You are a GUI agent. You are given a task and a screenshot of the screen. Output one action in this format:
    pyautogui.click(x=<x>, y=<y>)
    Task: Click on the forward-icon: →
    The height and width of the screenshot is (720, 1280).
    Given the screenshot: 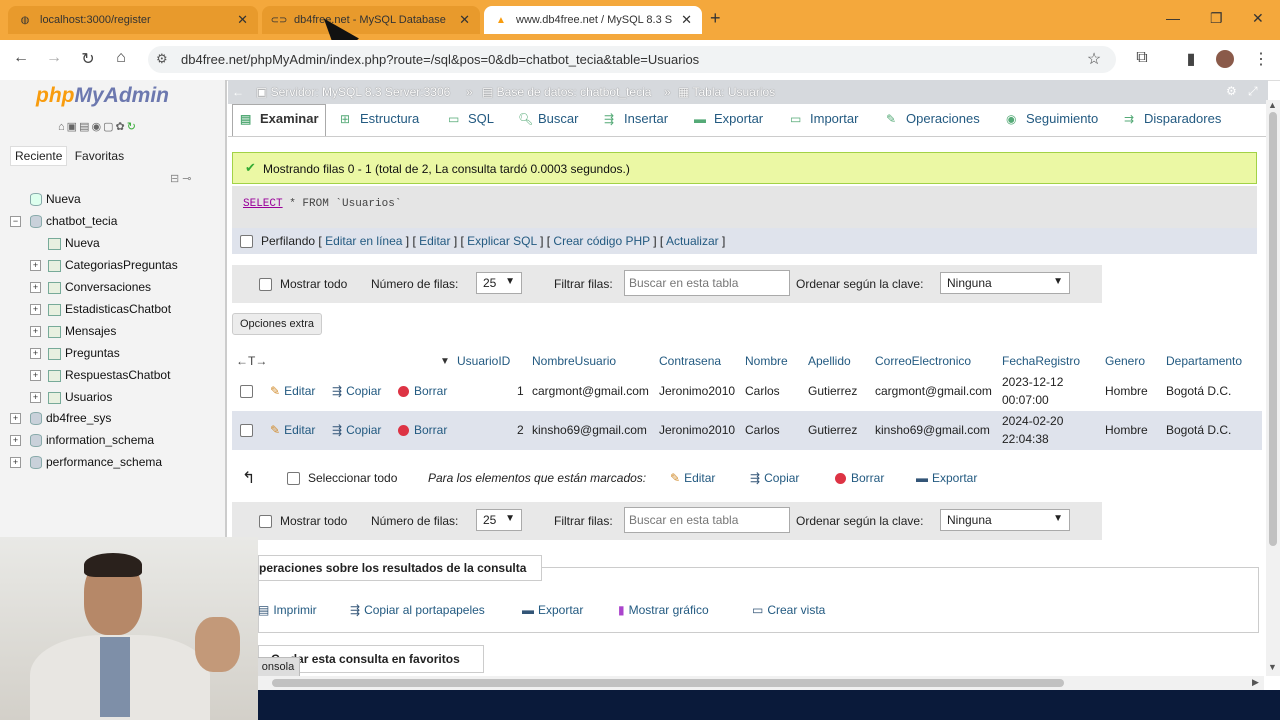 What is the action you would take?
    pyautogui.click(x=54, y=58)
    